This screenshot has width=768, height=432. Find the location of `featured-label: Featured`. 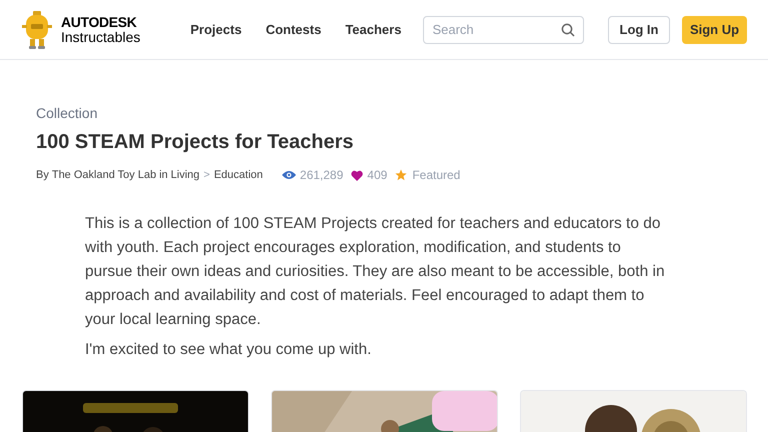

featured-label: Featured is located at coordinates (436, 175).